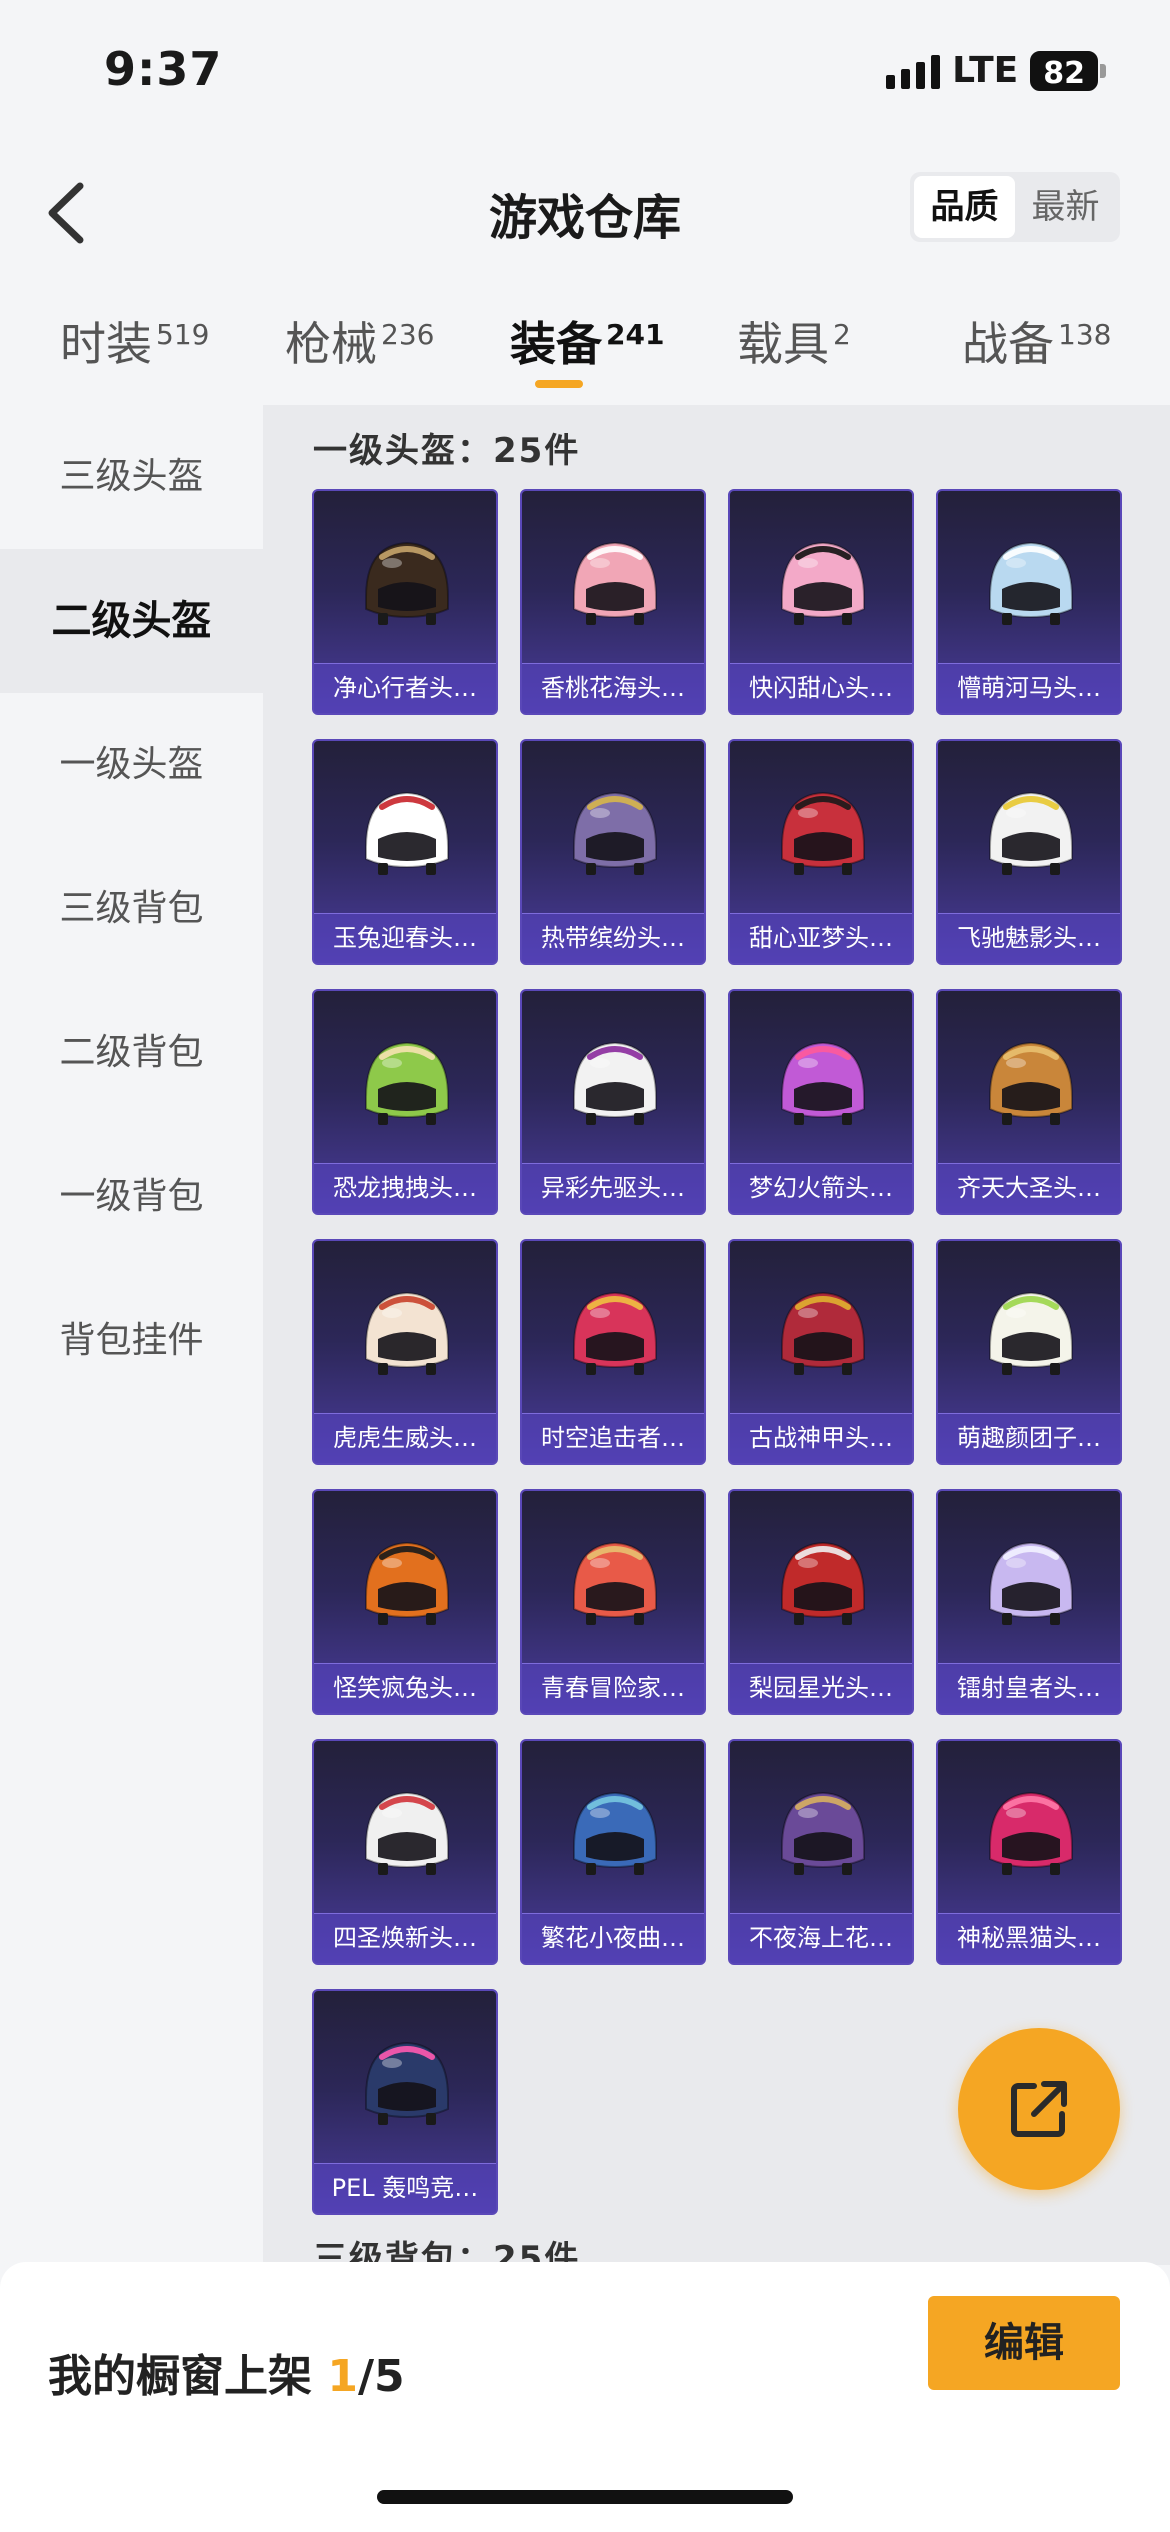  I want to click on sidebar-item-level1-backpack: 一级背包, so click(131, 1197).